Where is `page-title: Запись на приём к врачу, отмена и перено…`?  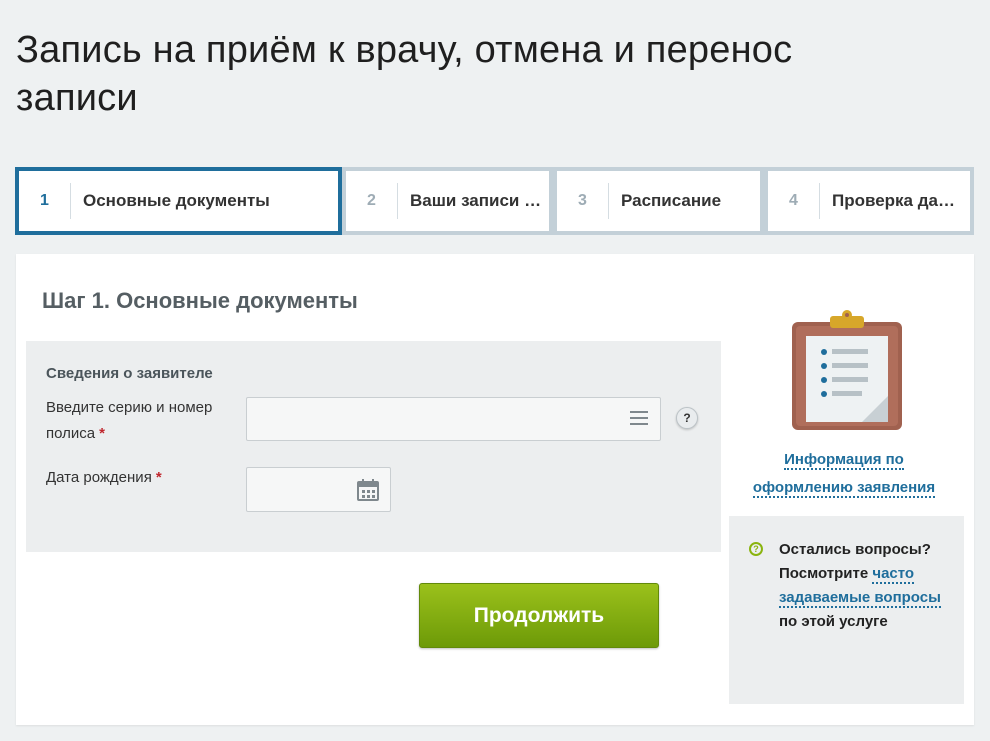 page-title: Запись на приём к врачу, отмена и перено… is located at coordinates (404, 74).